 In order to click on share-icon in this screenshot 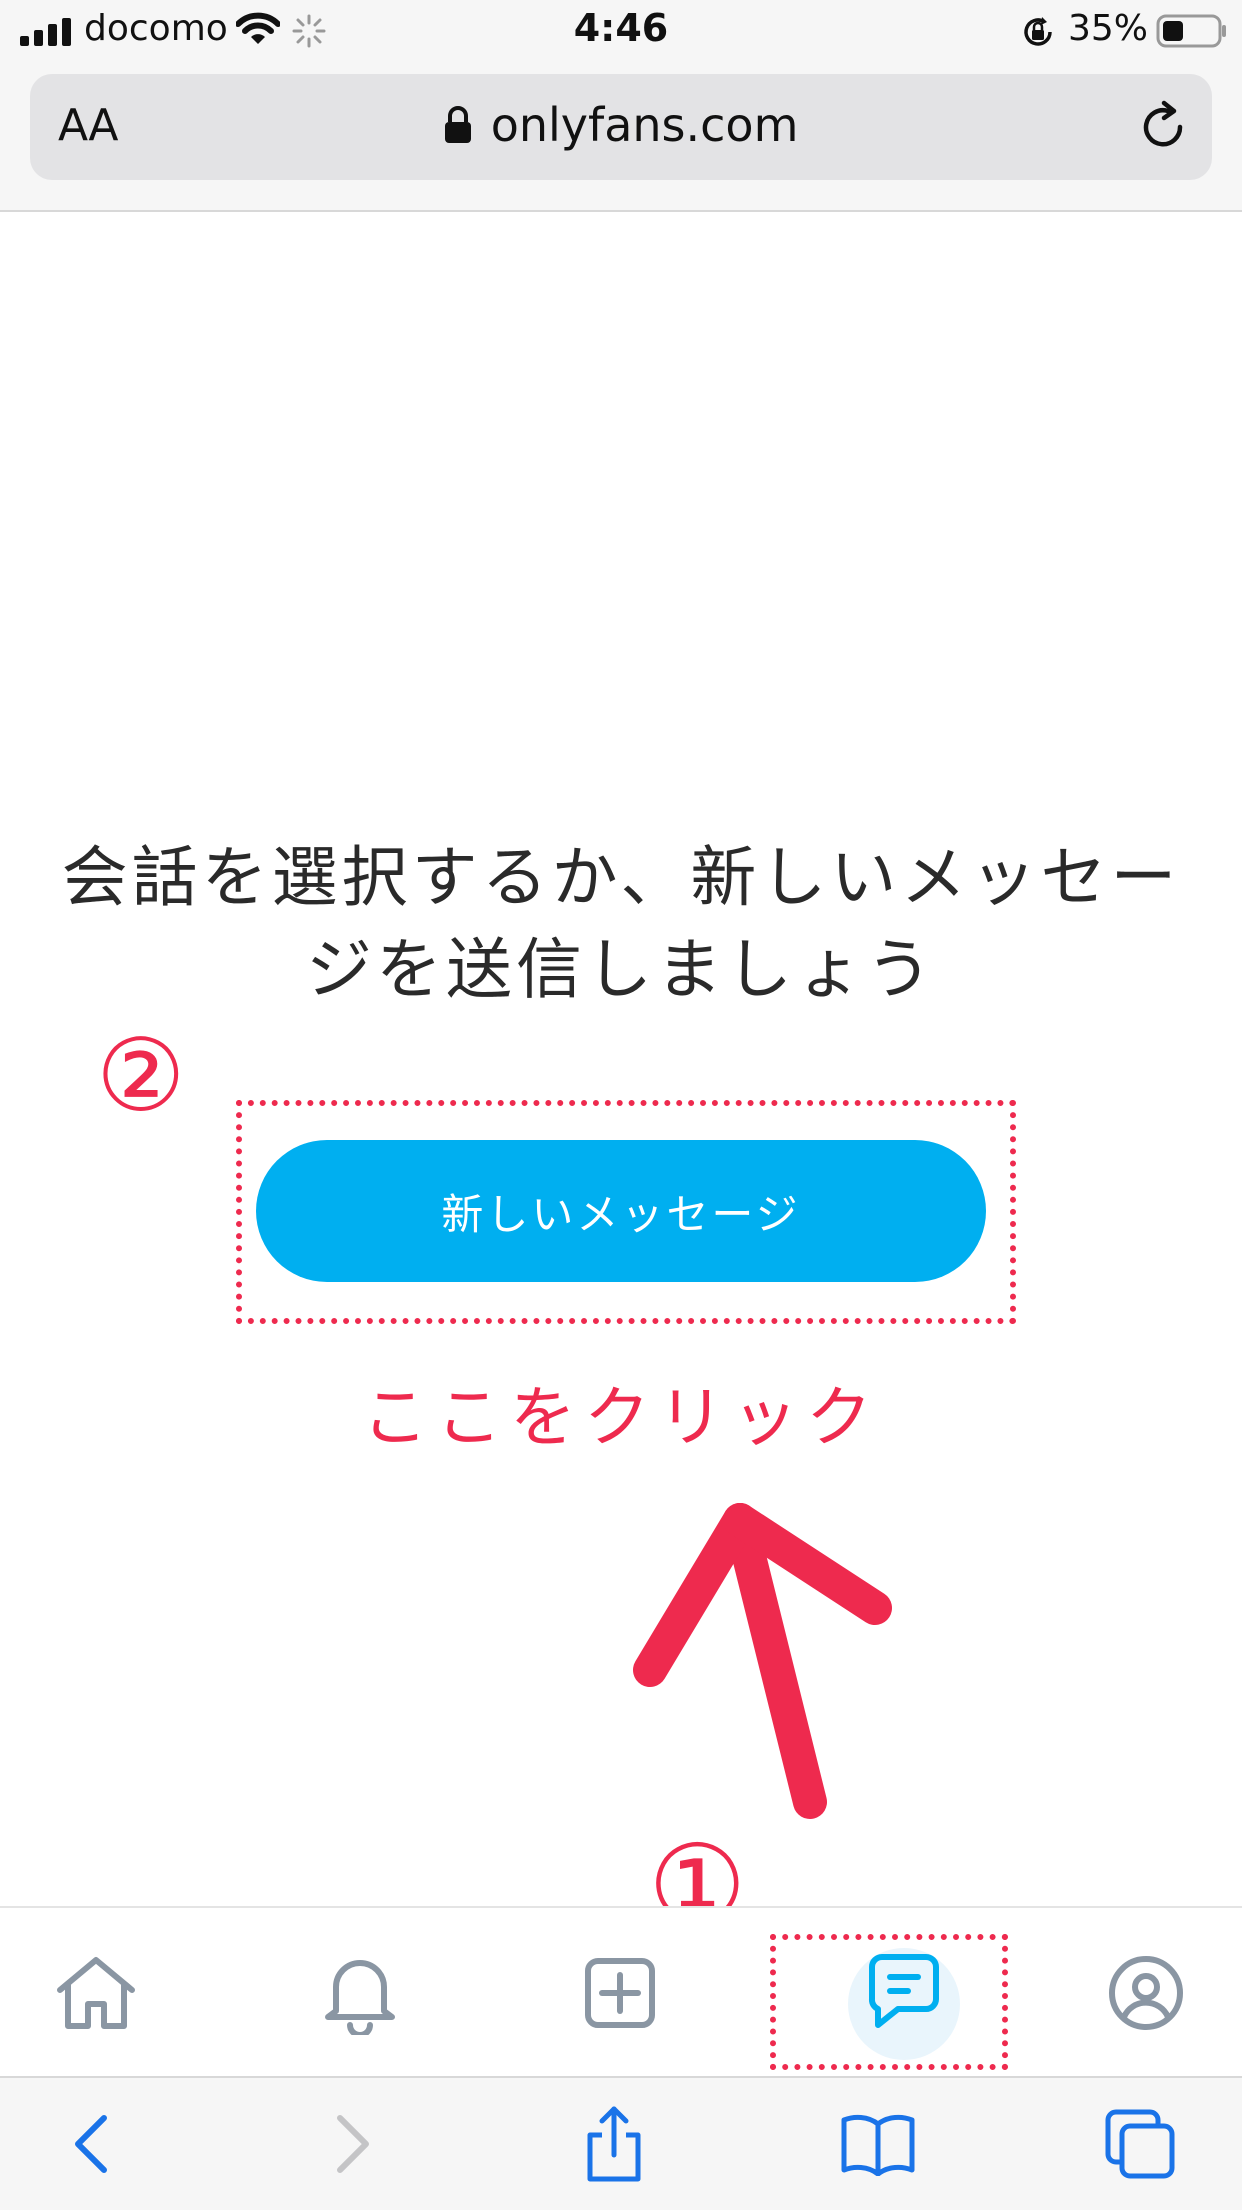, I will do `click(614, 2144)`.